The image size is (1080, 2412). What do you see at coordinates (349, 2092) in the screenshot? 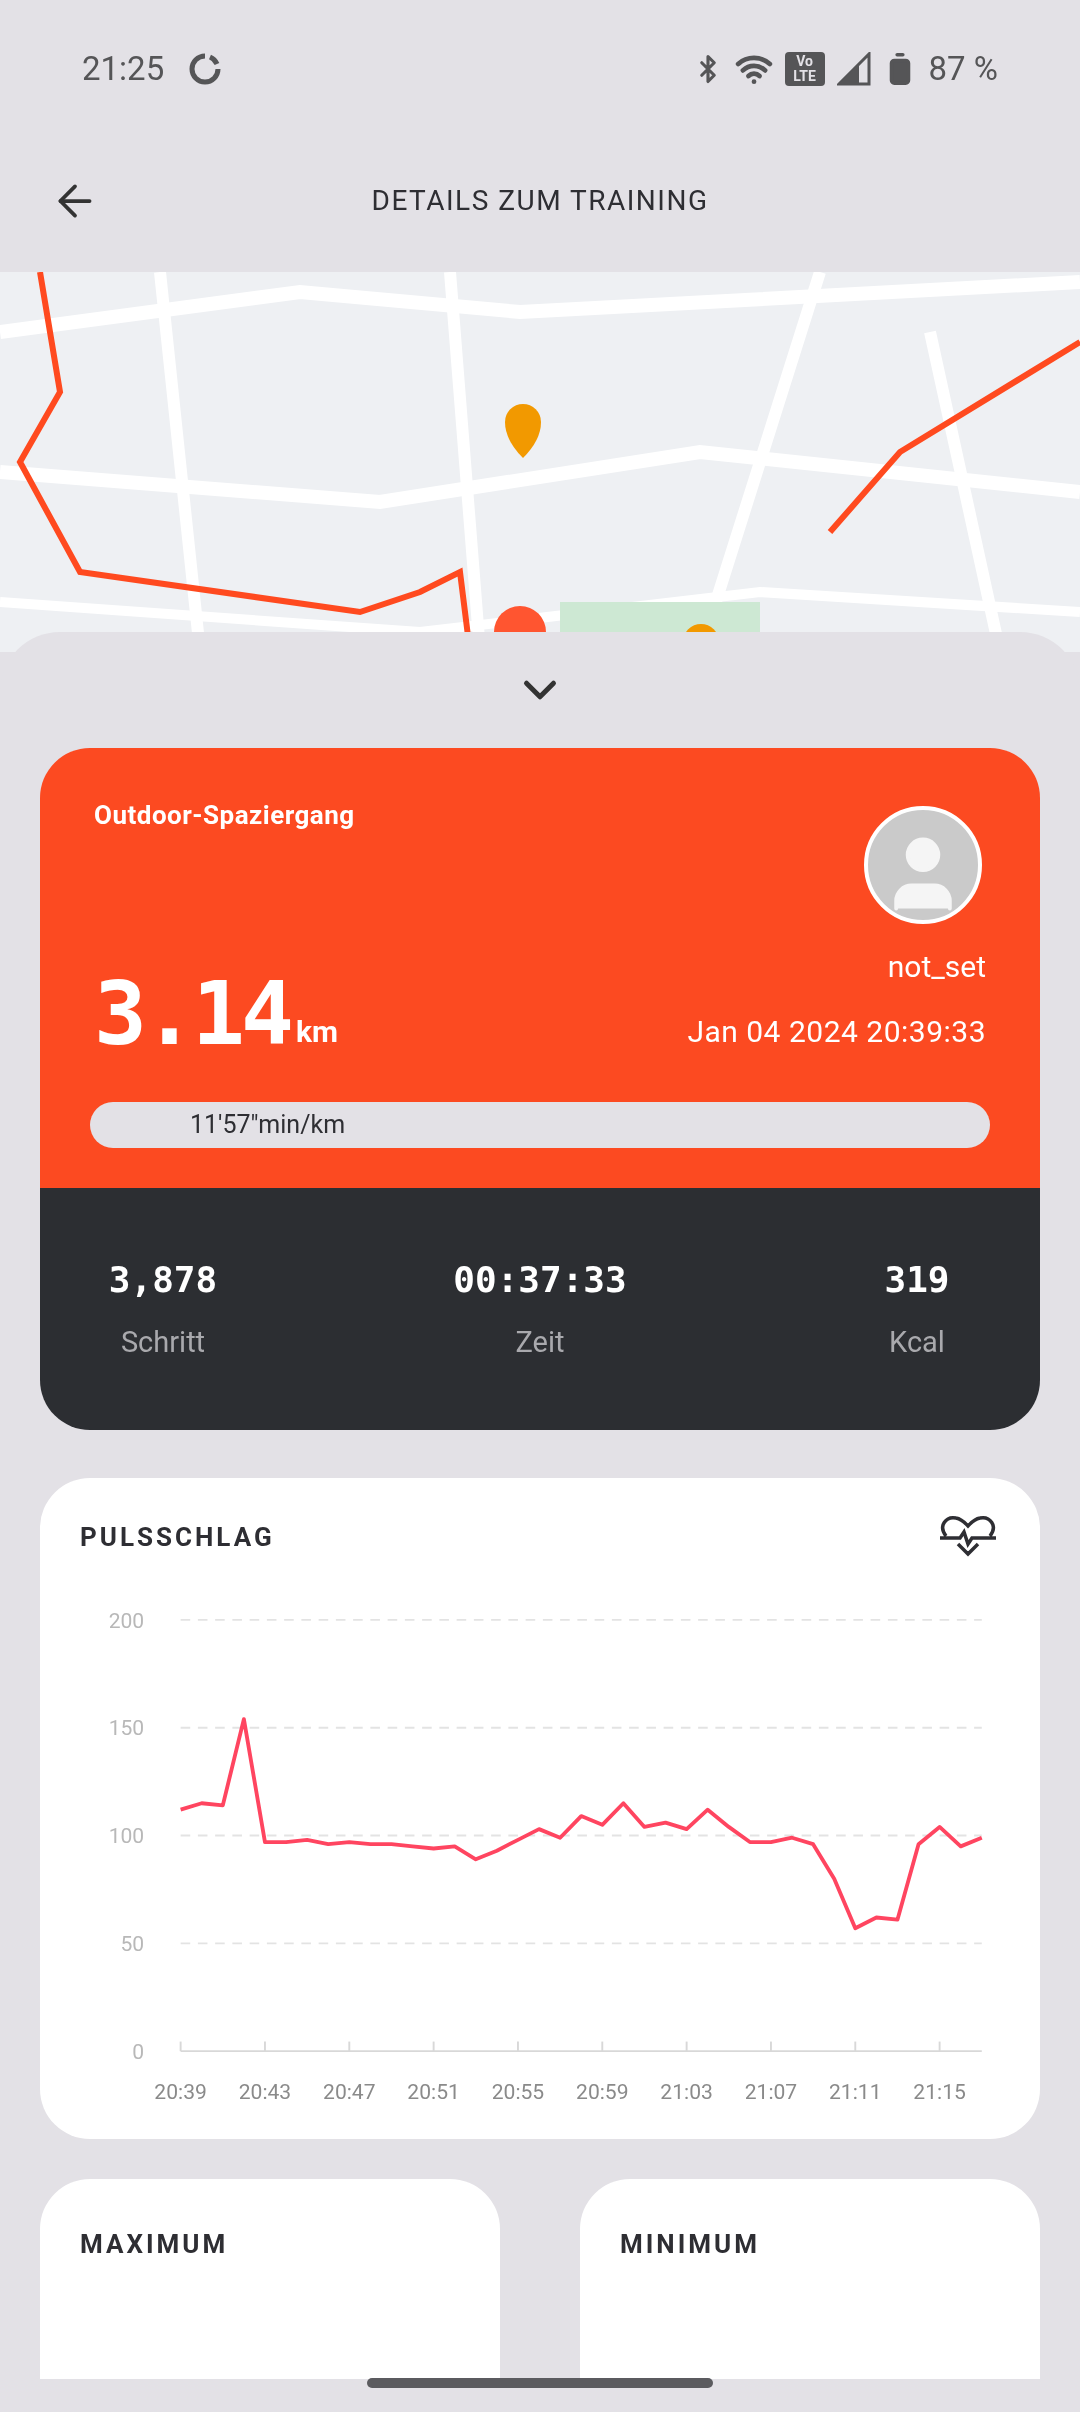
I see `x-axis-label: 20:47` at bounding box center [349, 2092].